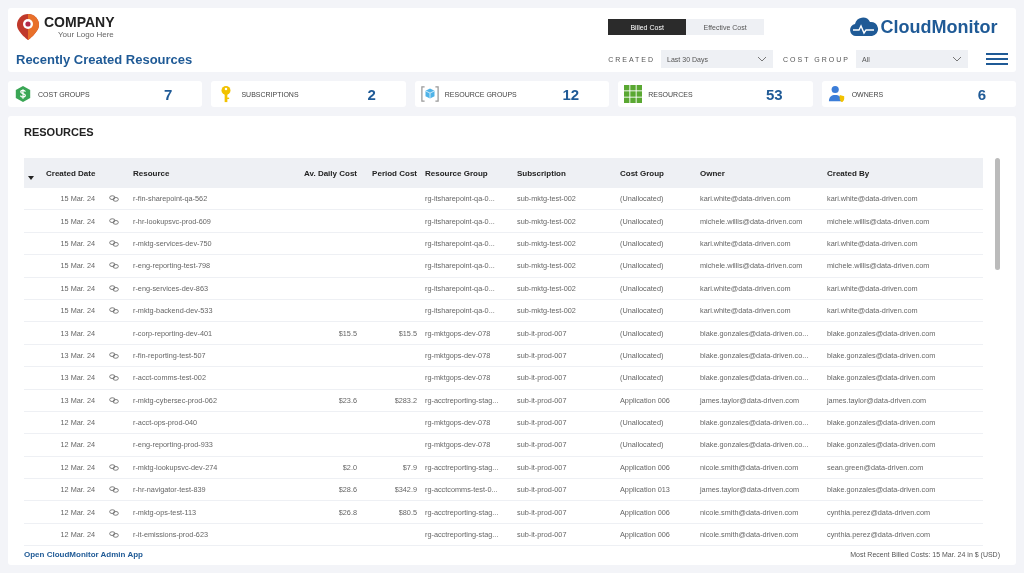 The width and height of the screenshot is (1024, 573). I want to click on dollar-hexagon-icon, so click(23, 94).